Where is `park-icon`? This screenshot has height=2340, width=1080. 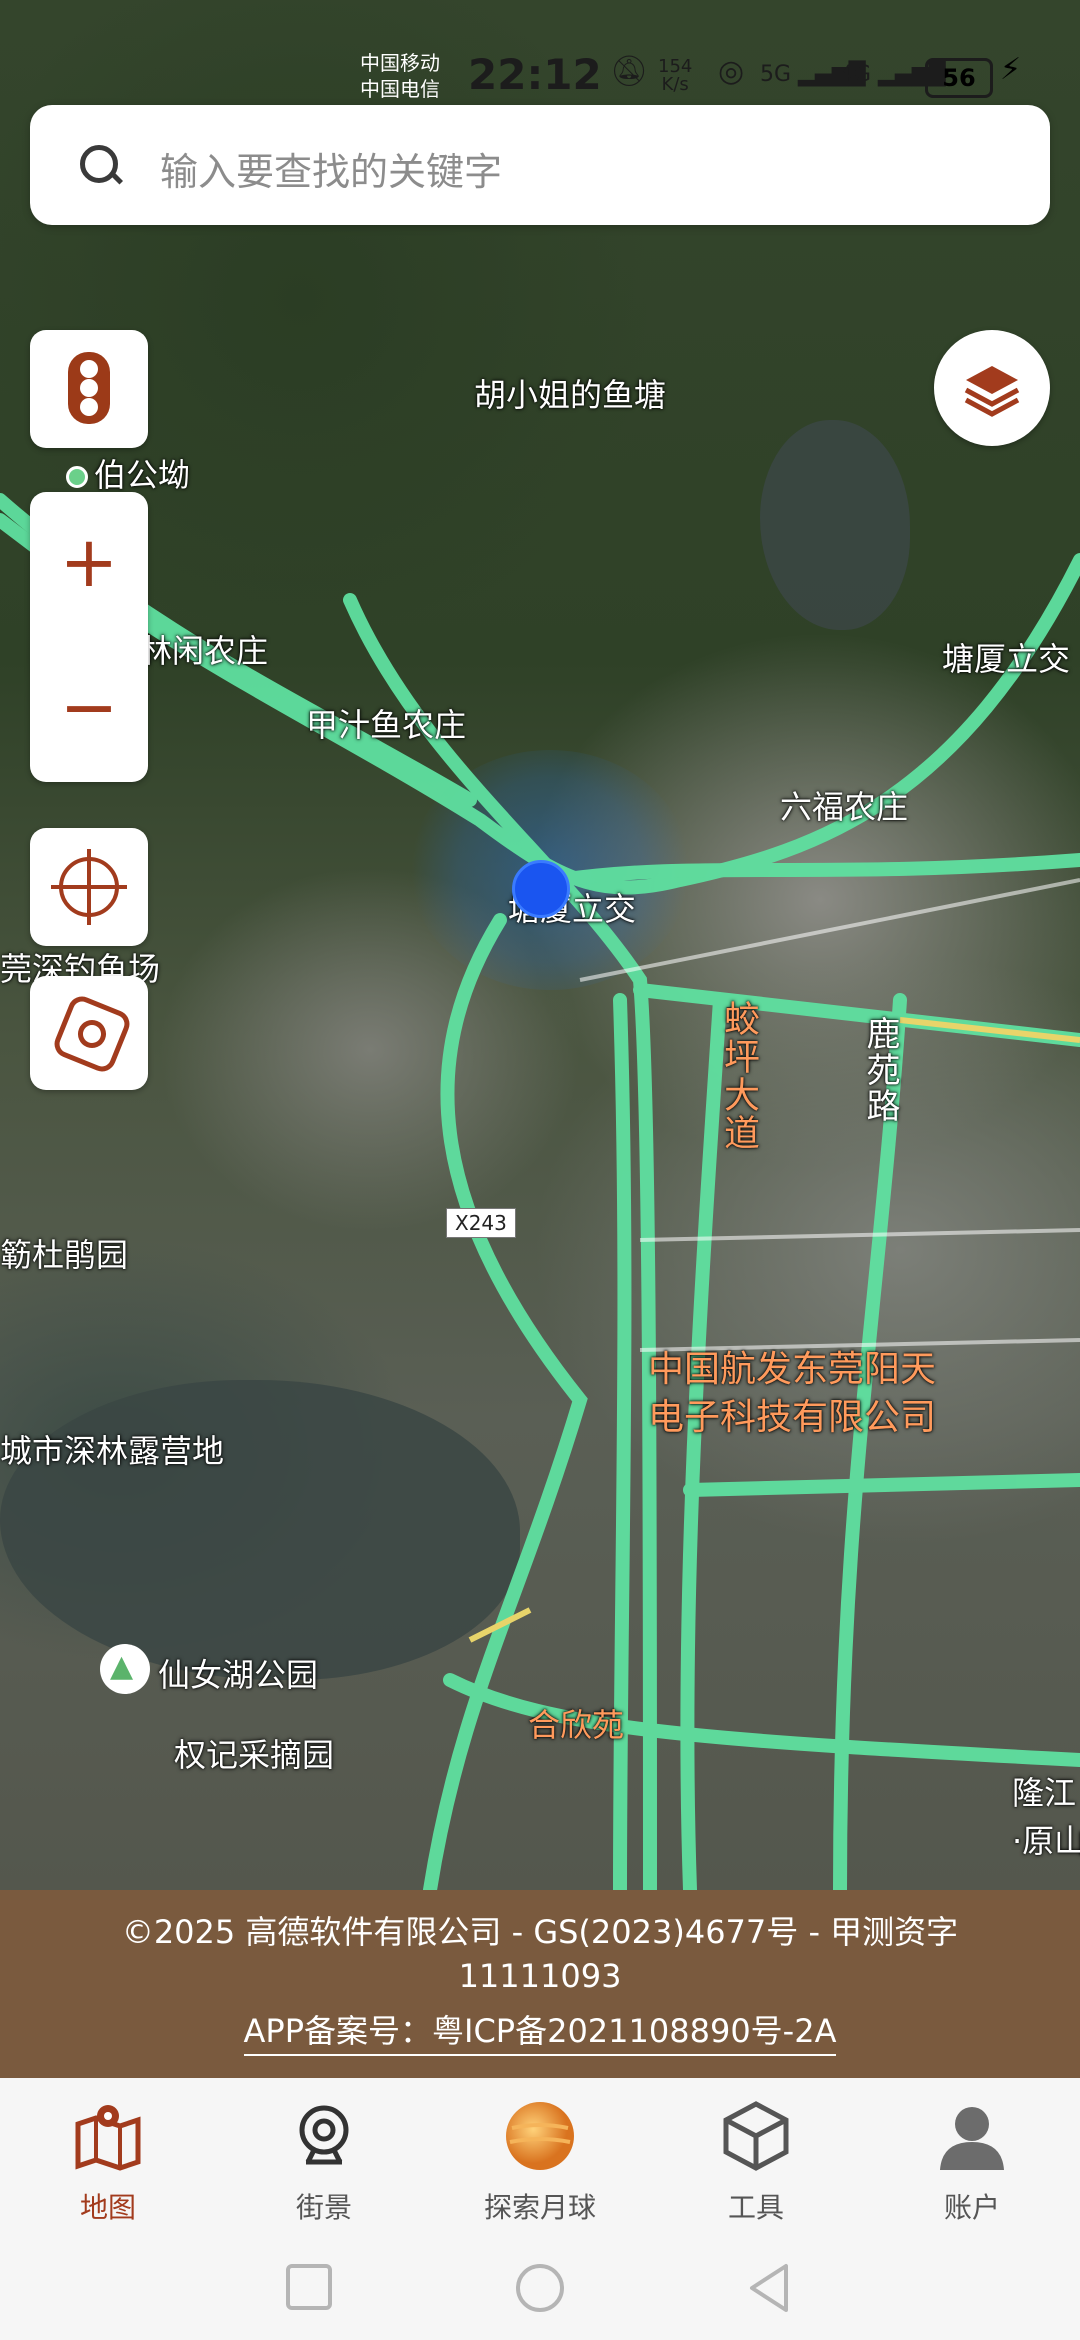 park-icon is located at coordinates (125, 1669).